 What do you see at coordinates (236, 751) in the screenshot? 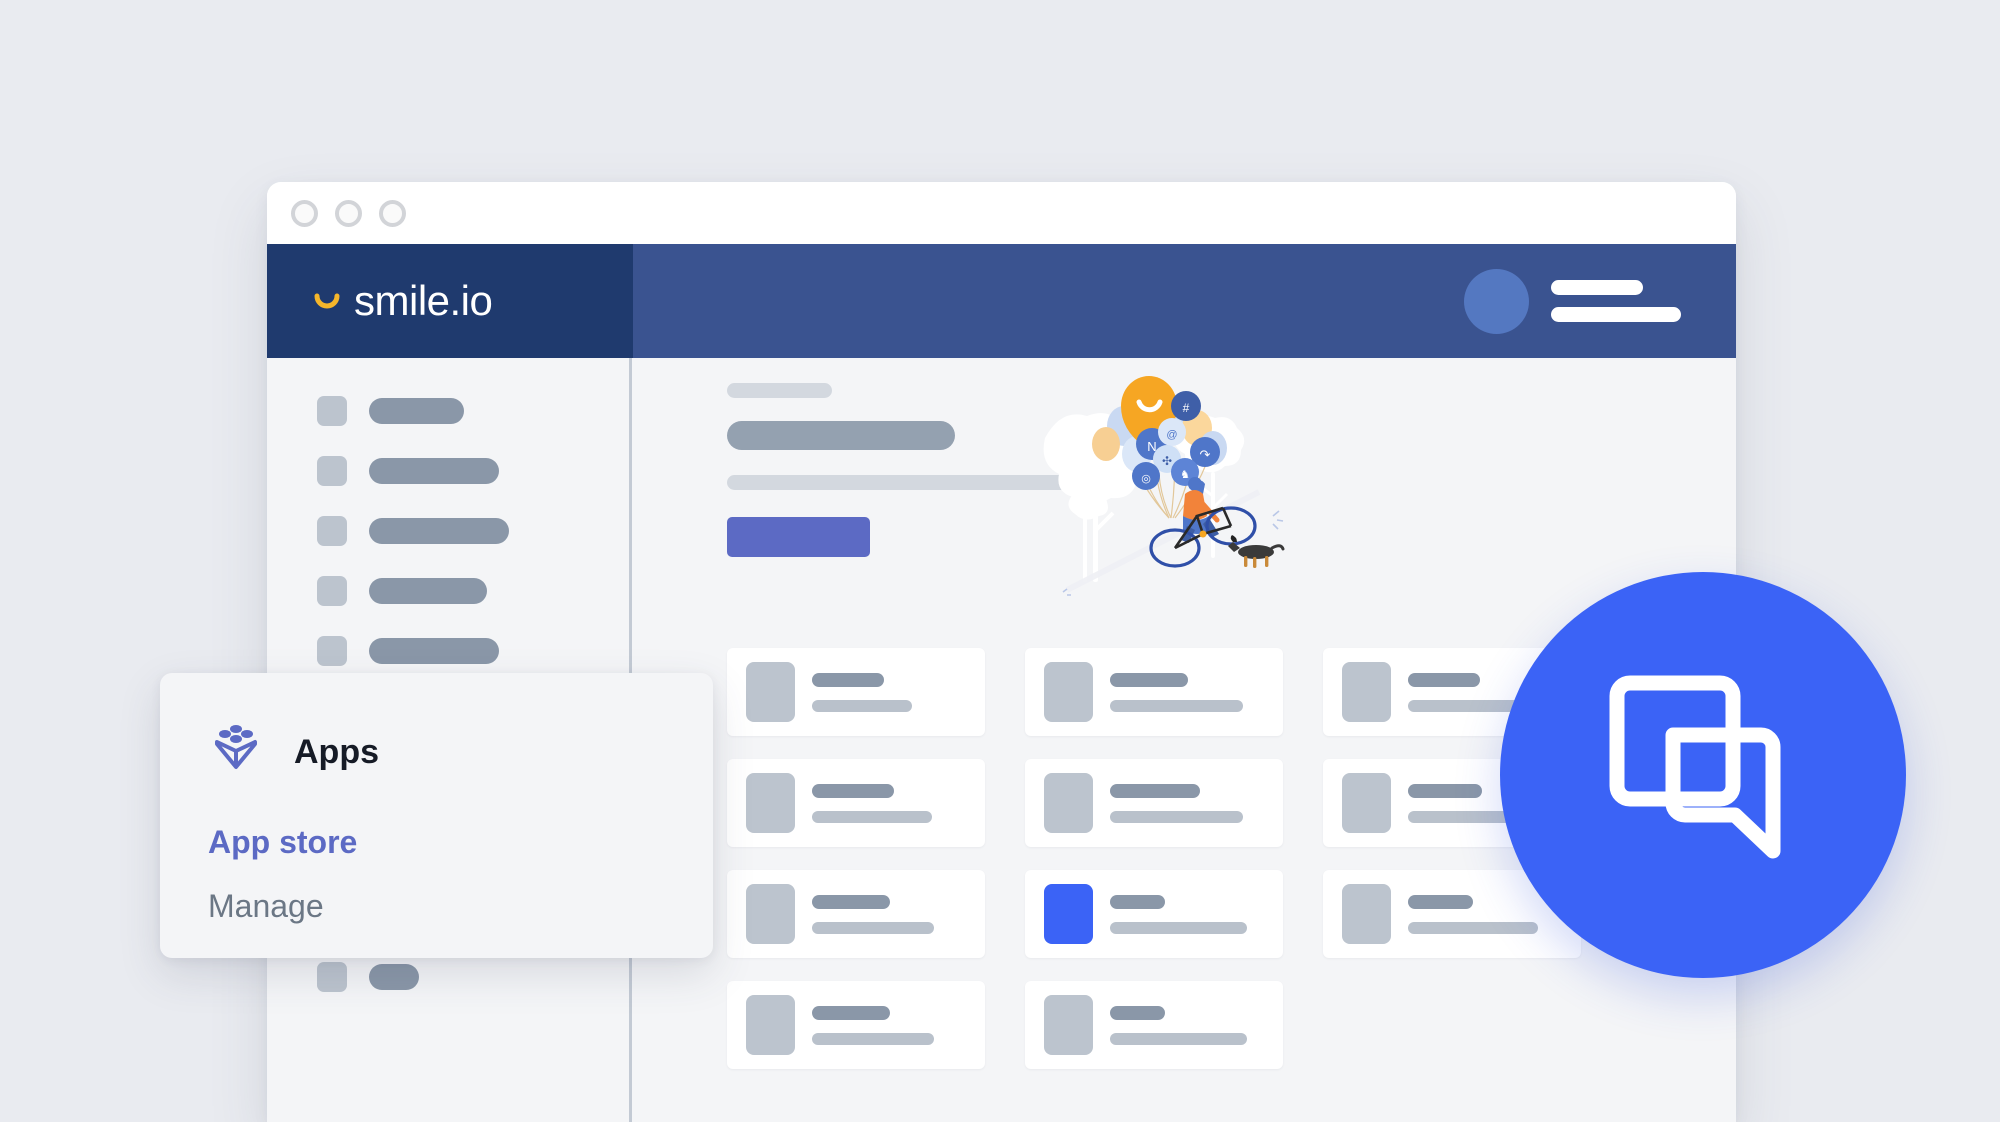
I see `apps-box-icon` at bounding box center [236, 751].